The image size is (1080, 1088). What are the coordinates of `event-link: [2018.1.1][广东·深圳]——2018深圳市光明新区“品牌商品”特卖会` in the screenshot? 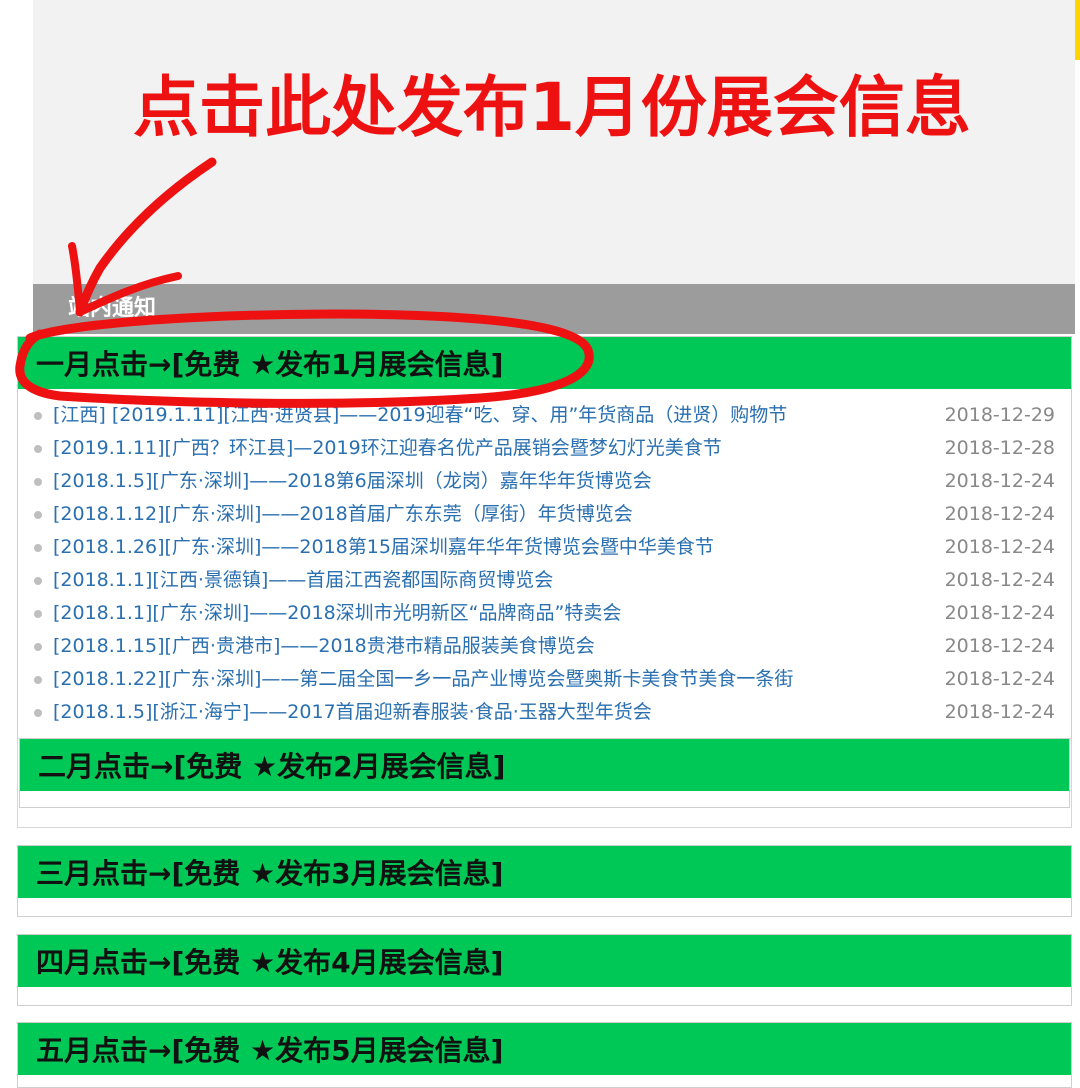 It's located at (337, 613).